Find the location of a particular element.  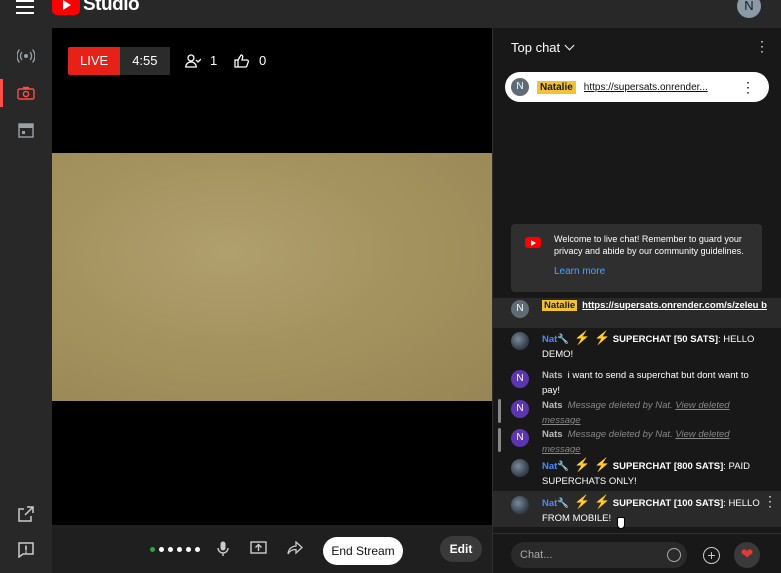

account-avatar: N is located at coordinates (749, 9).